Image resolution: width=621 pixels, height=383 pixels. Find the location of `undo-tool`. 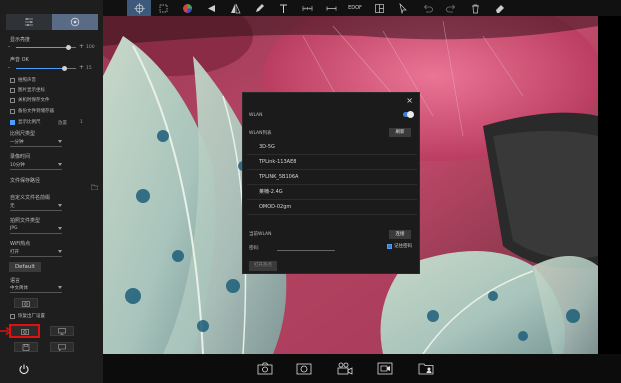

undo-tool is located at coordinates (427, 8).